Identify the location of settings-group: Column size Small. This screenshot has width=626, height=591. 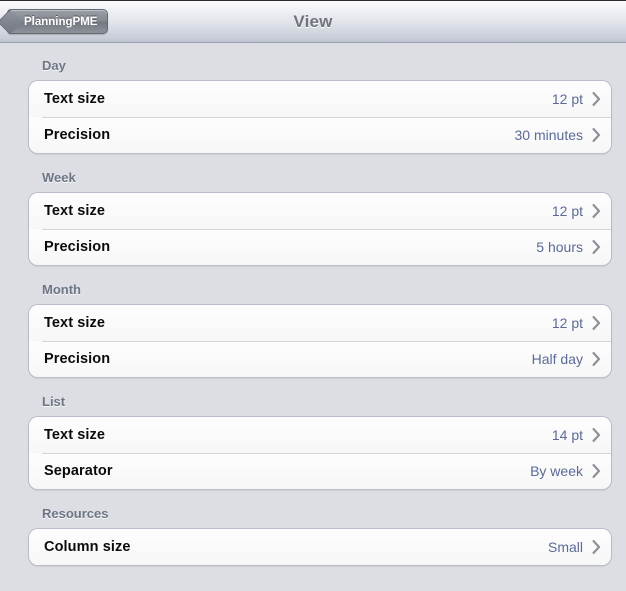
(320, 547).